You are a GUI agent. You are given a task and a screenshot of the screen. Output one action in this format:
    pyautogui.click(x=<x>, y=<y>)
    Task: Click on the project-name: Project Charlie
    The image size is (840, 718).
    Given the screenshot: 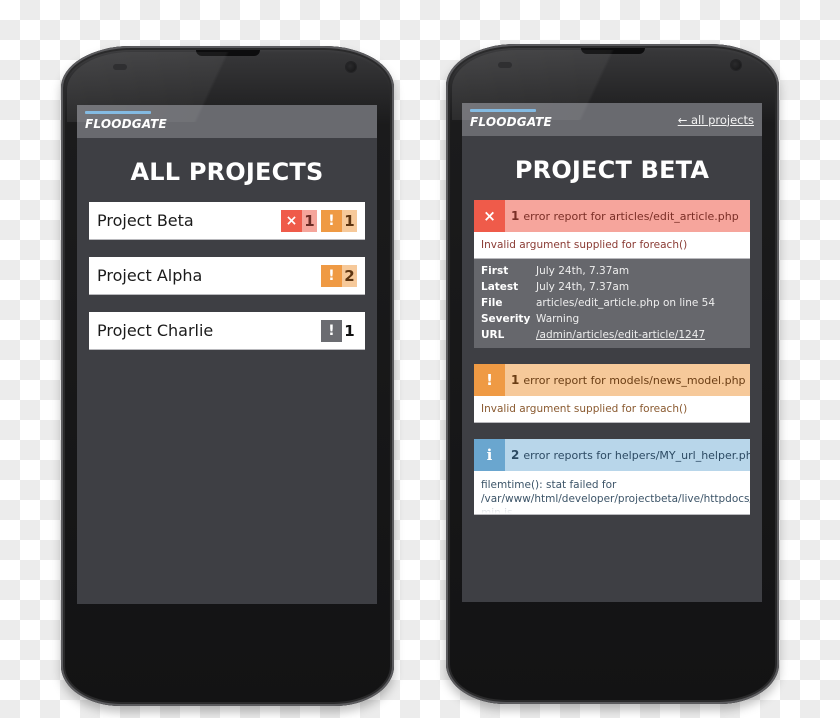 What is the action you would take?
    pyautogui.click(x=155, y=330)
    